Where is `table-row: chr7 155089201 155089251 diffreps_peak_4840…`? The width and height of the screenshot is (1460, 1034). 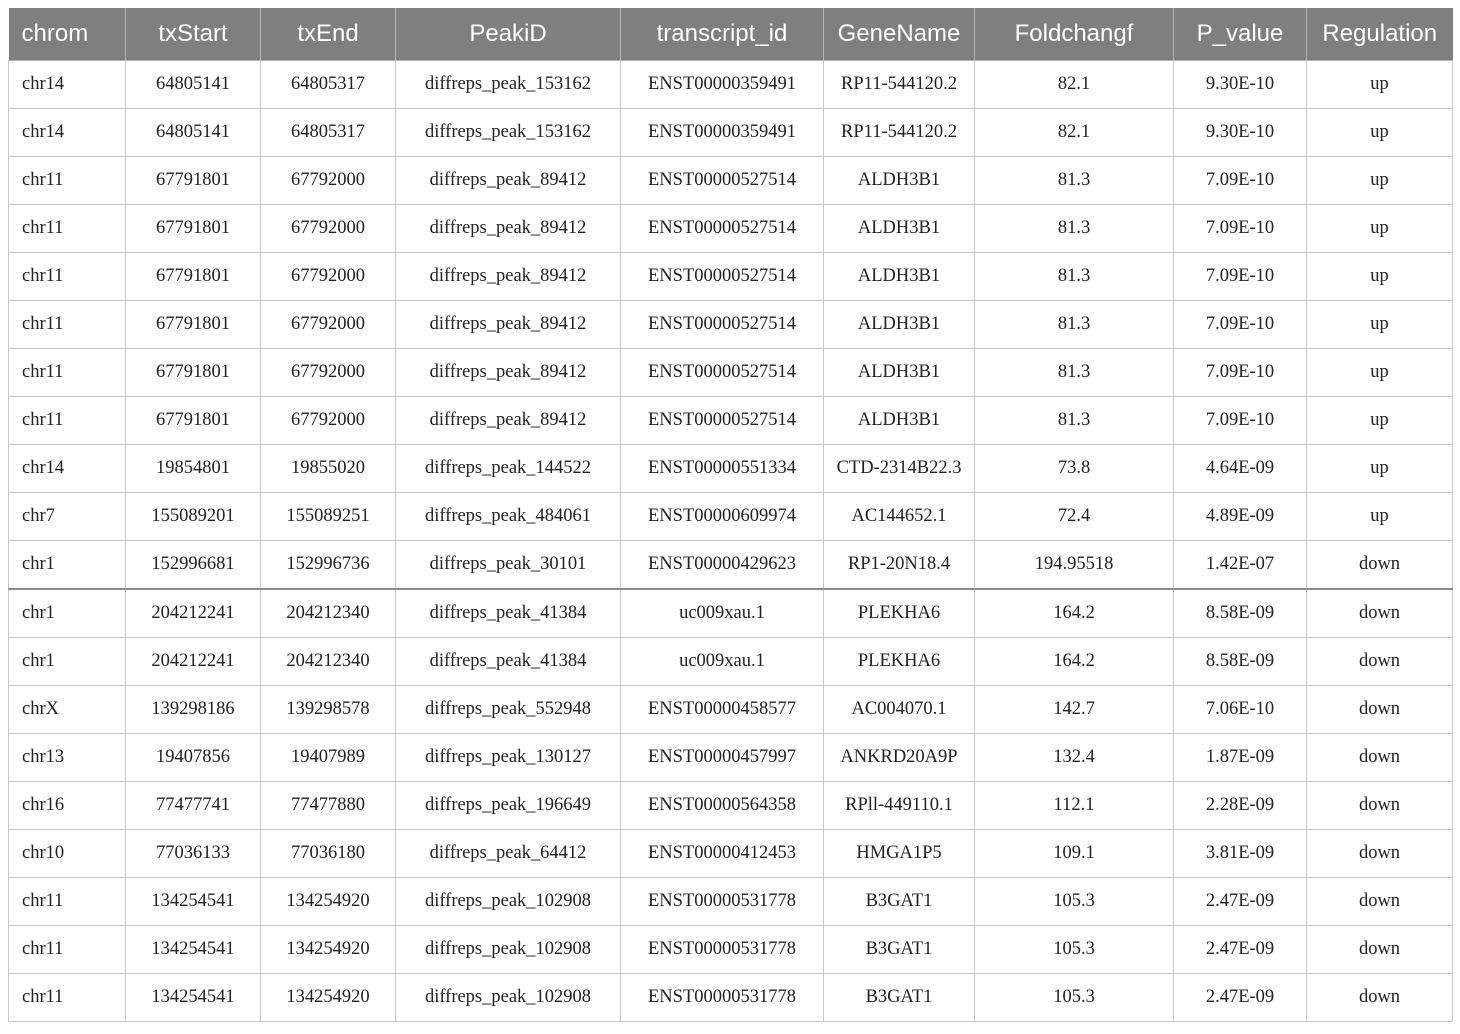 table-row: chr7 155089201 155089251 diffreps_peak_4840… is located at coordinates (730, 516).